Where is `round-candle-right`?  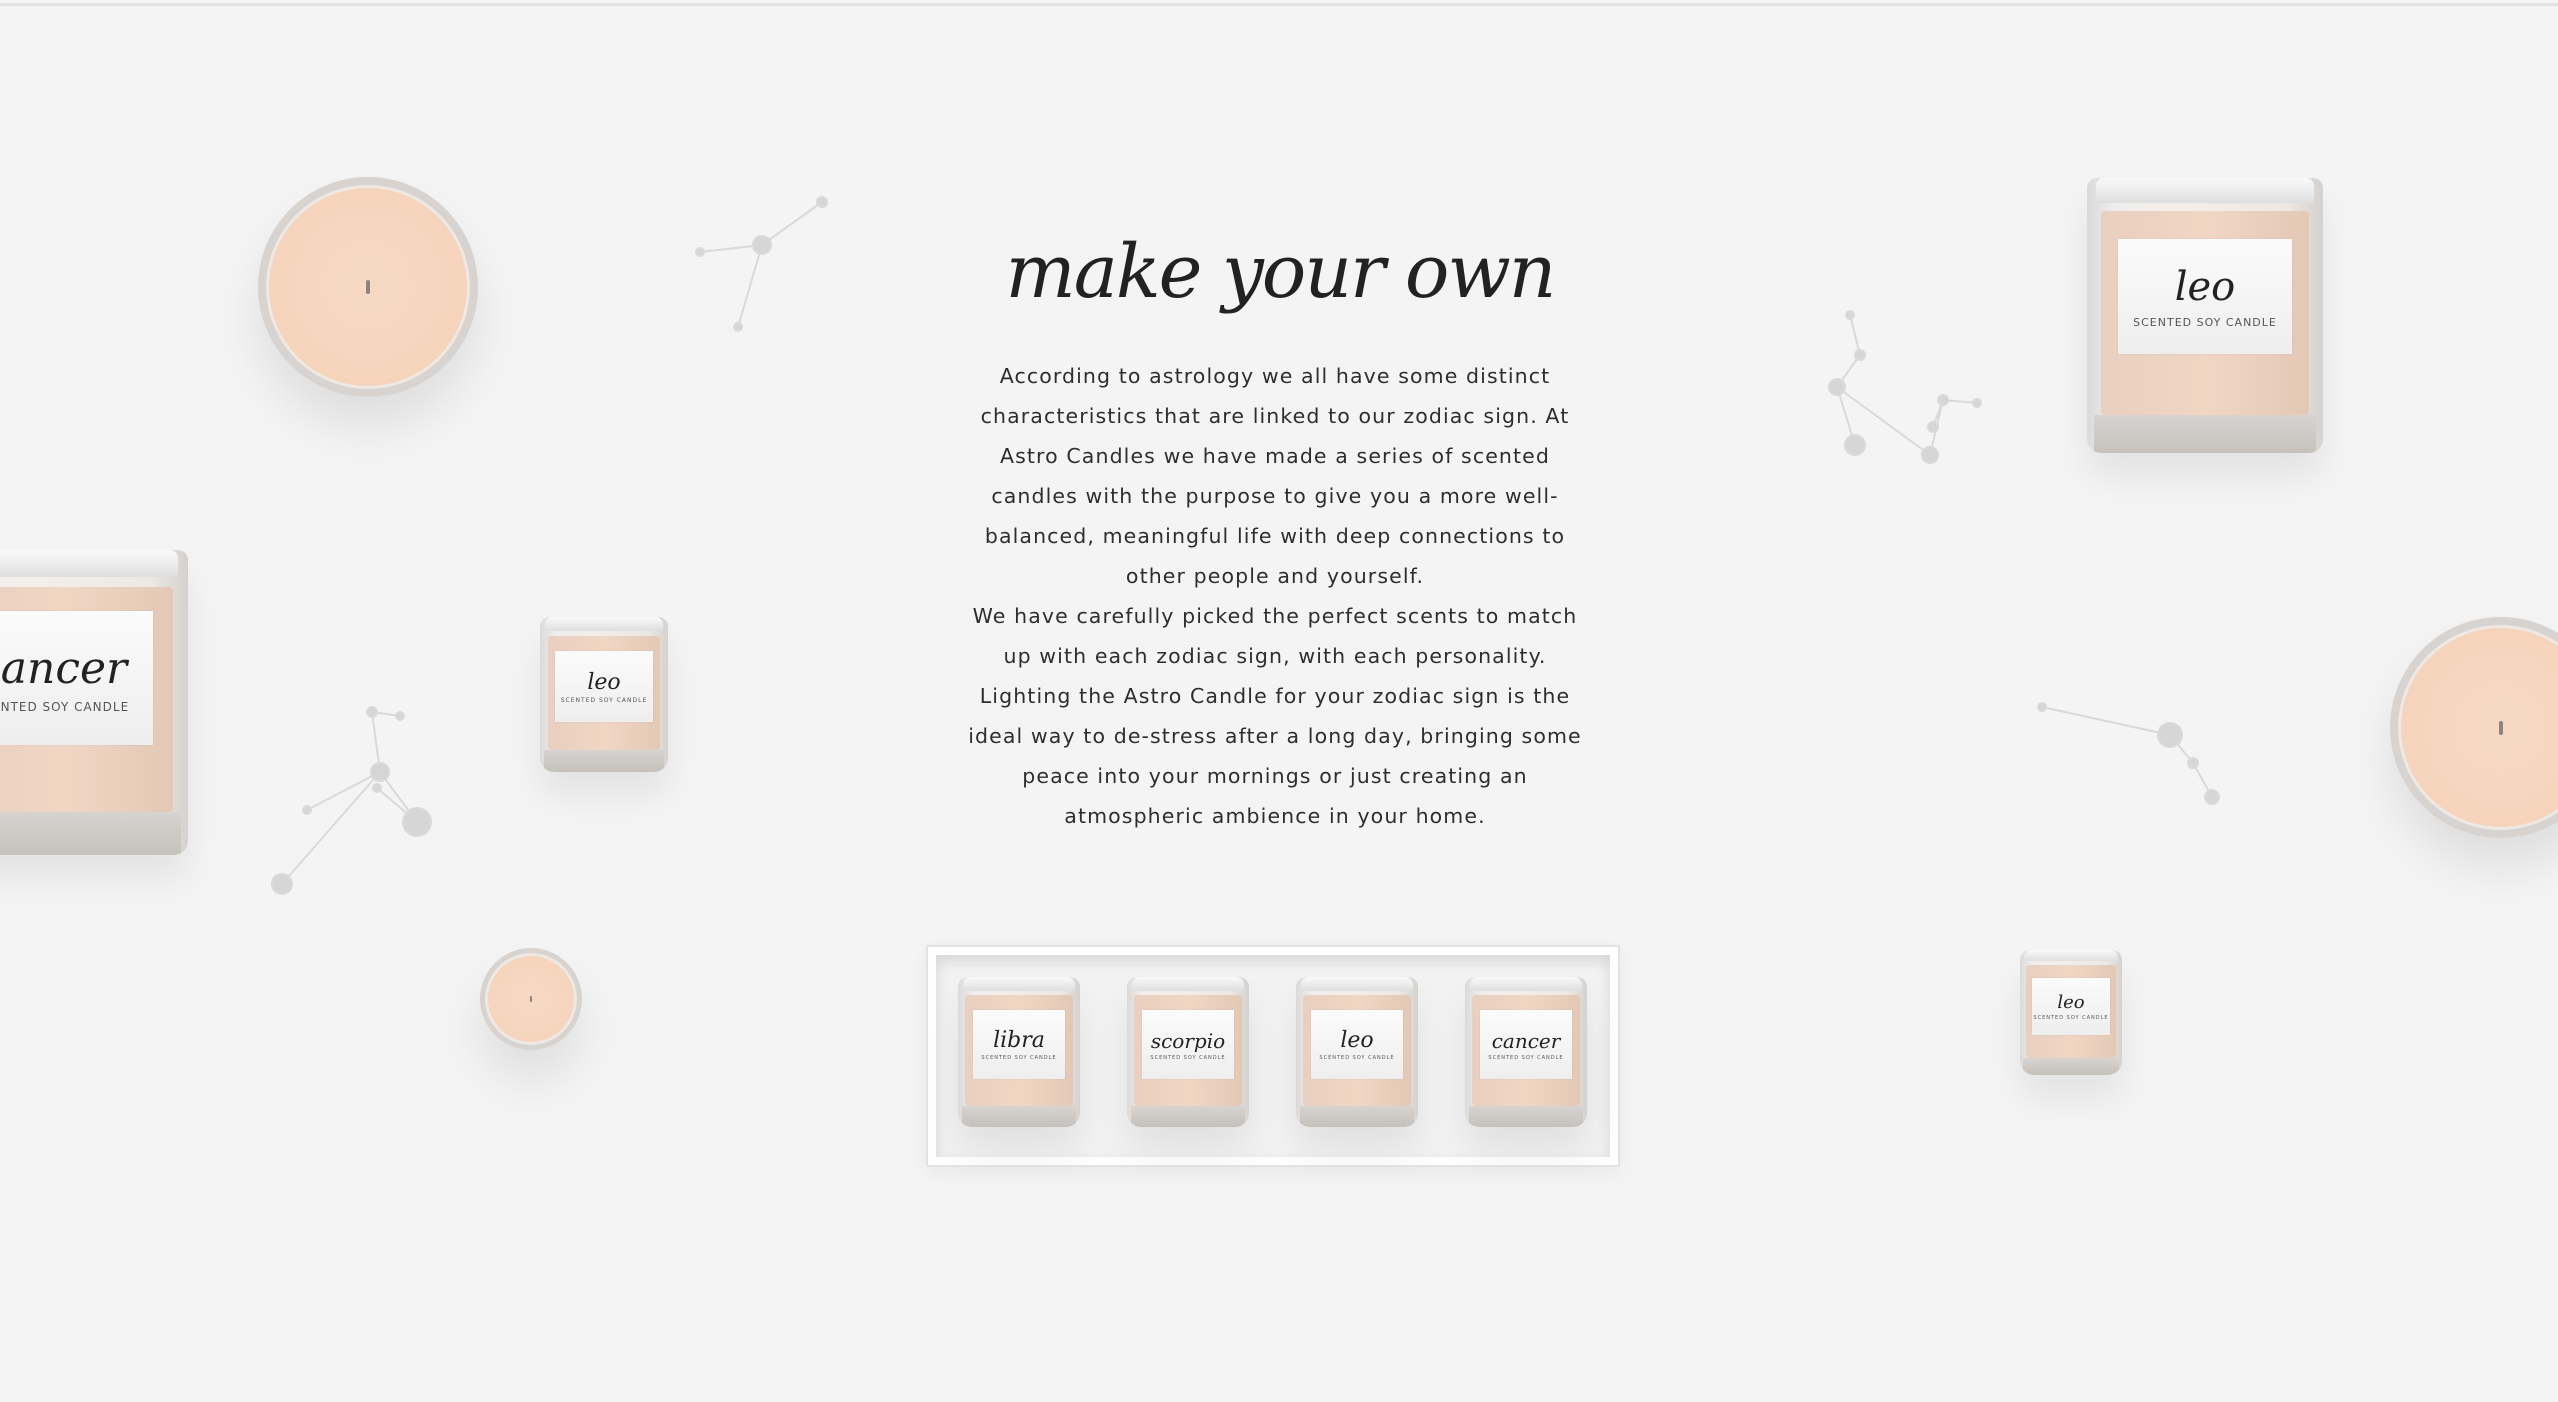 round-candle-right is located at coordinates (2474, 727).